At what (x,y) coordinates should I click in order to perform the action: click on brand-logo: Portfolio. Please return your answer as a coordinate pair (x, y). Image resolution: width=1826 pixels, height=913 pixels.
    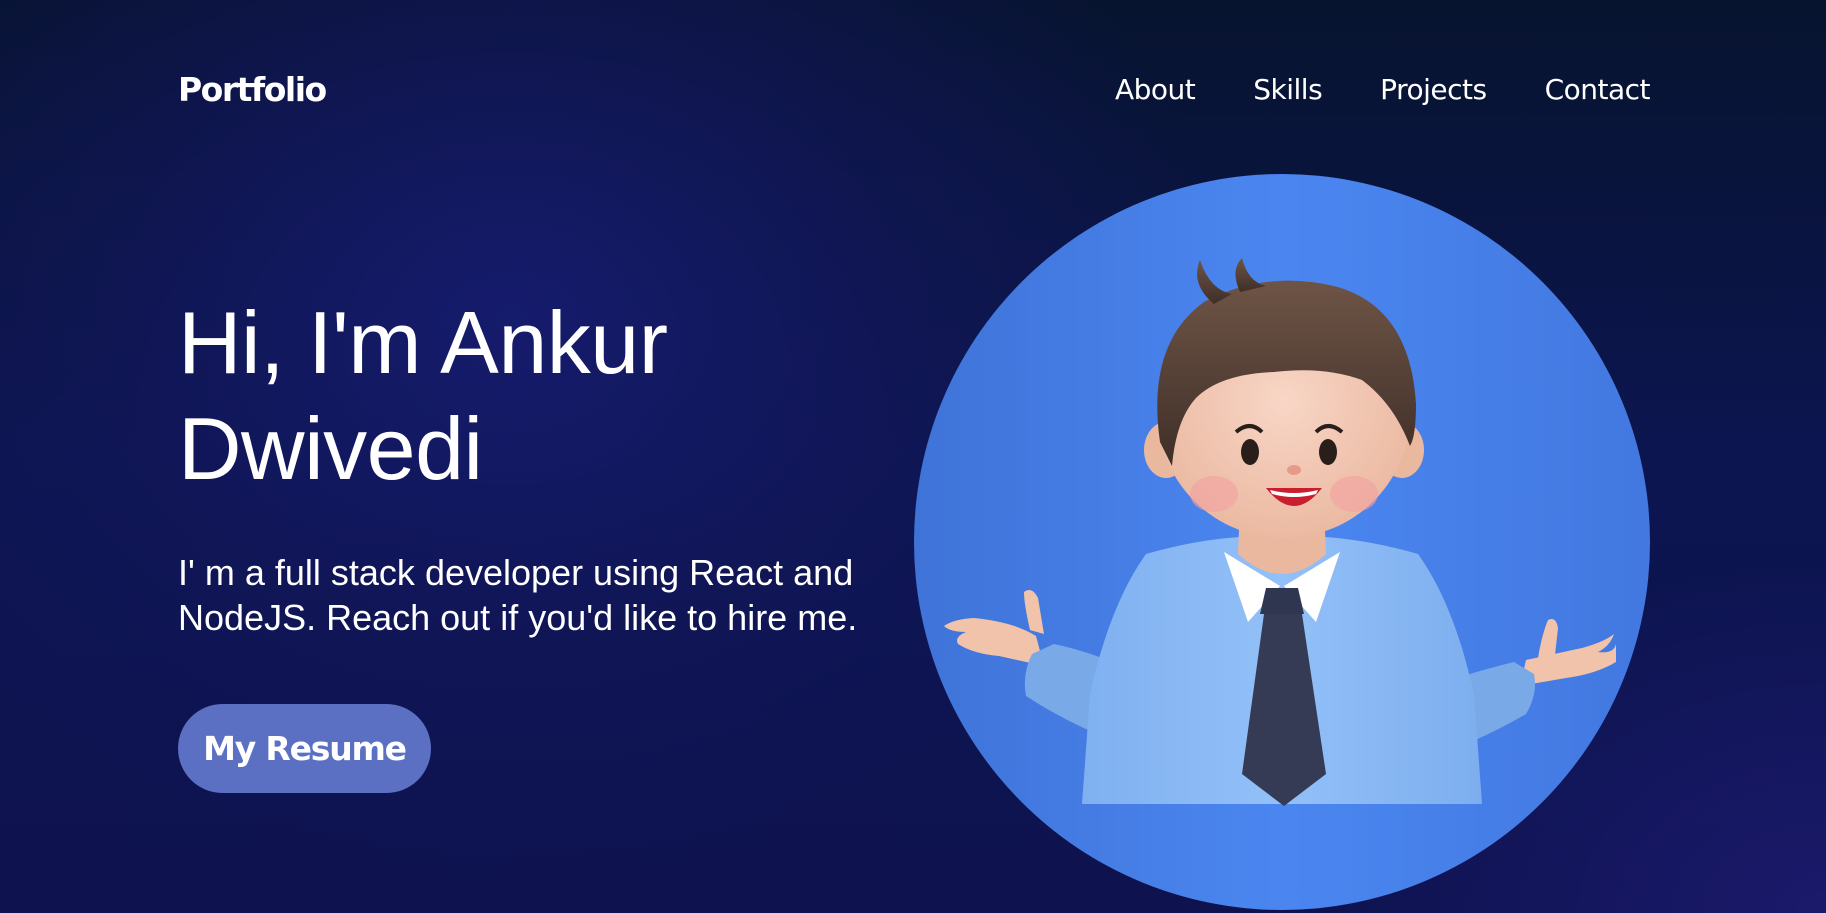
    Looking at the image, I should click on (252, 89).